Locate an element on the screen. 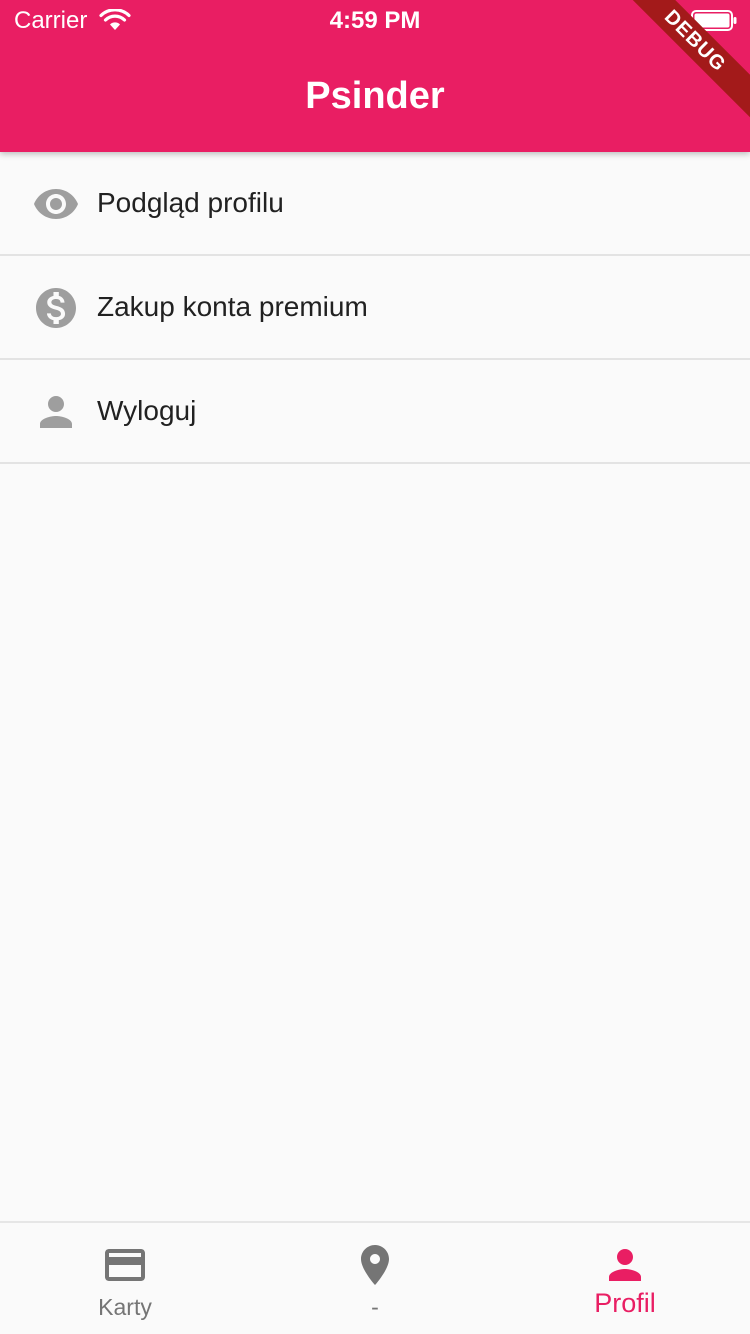 The height and width of the screenshot is (1334, 750). menu-item-profile-preview: Podgląd profilu is located at coordinates (375, 204).